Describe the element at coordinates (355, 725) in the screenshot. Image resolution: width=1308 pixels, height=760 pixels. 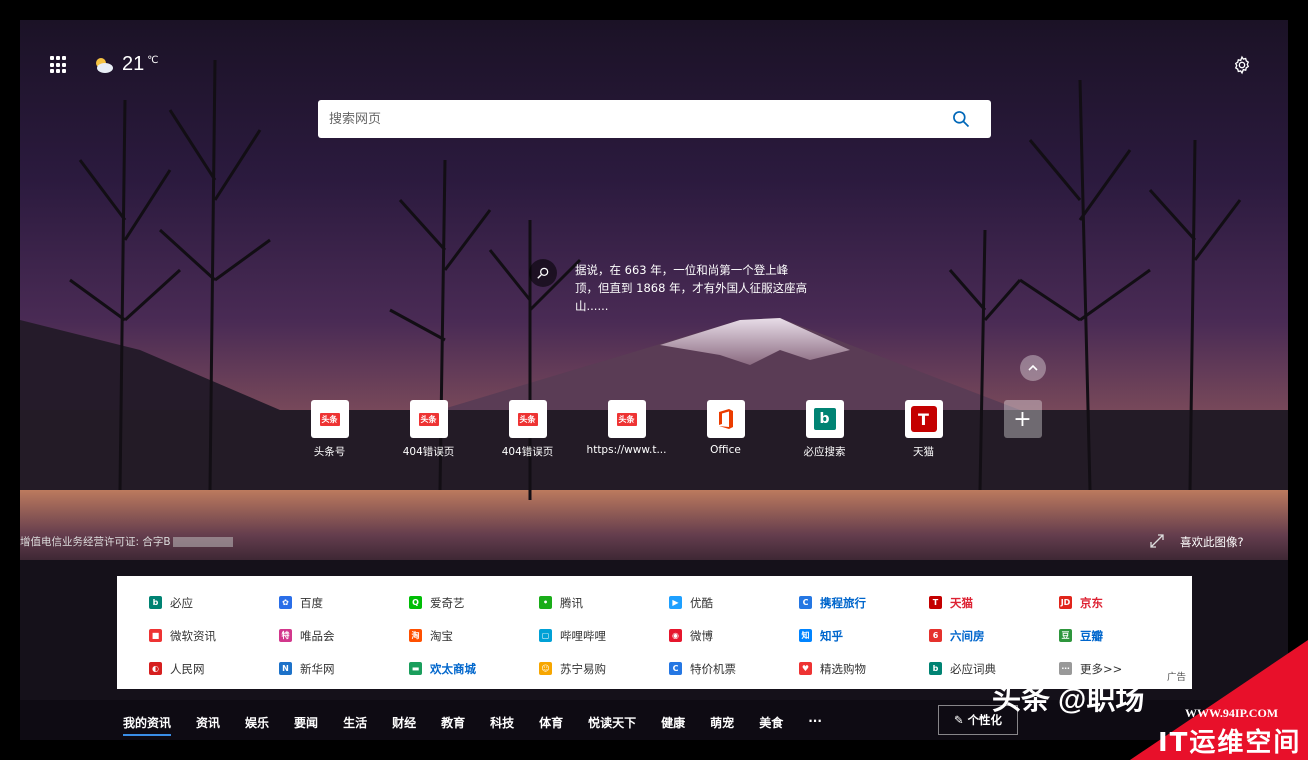
I see `news-tab: 生活` at that location.